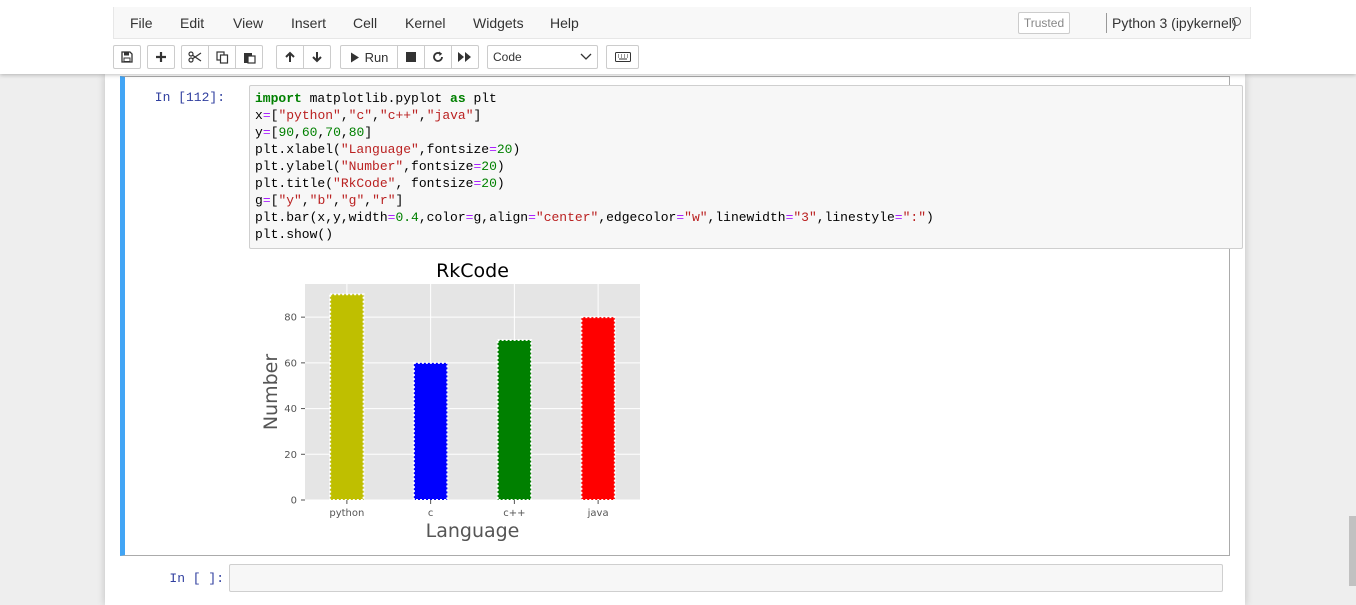 The width and height of the screenshot is (1356, 605). I want to click on kernel-separator, so click(1106, 23).